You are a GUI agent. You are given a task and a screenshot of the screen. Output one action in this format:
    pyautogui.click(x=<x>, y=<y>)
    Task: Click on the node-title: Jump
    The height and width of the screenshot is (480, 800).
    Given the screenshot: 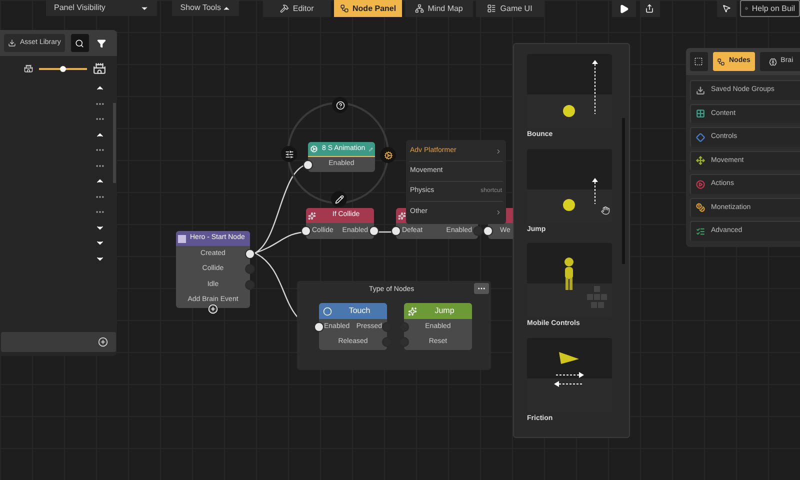 What is the action you would take?
    pyautogui.click(x=445, y=311)
    